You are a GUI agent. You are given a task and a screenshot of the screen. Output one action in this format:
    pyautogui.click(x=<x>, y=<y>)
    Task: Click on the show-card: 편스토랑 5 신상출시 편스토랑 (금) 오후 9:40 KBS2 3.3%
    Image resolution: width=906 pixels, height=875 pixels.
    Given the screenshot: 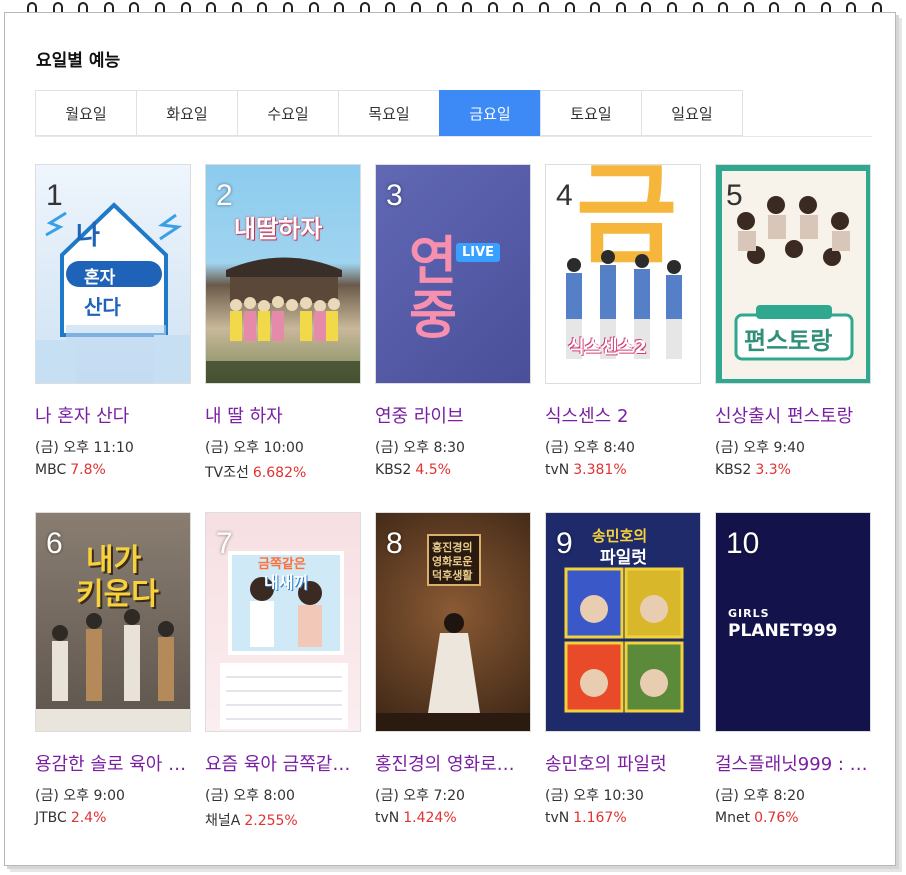 What is the action you would take?
    pyautogui.click(x=793, y=321)
    